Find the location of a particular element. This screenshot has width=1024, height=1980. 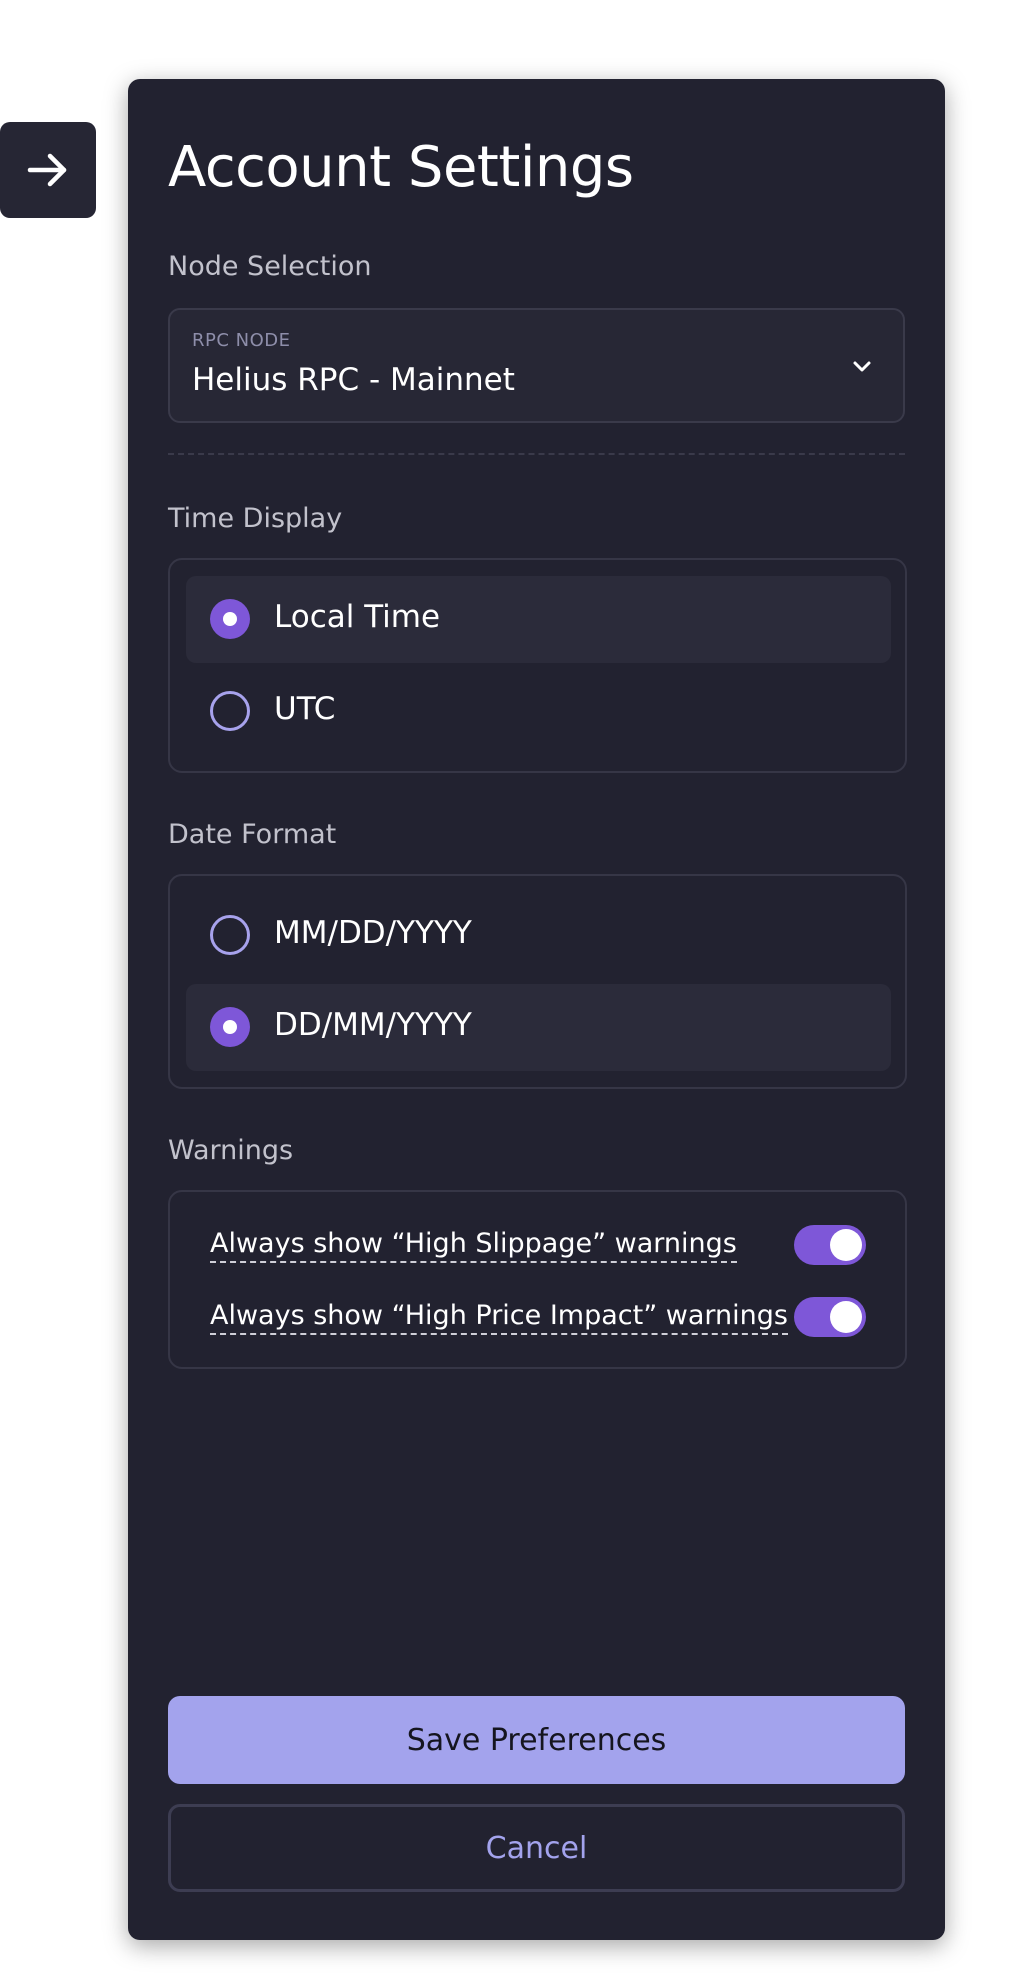

warnings-label: Warnings is located at coordinates (231, 1150).